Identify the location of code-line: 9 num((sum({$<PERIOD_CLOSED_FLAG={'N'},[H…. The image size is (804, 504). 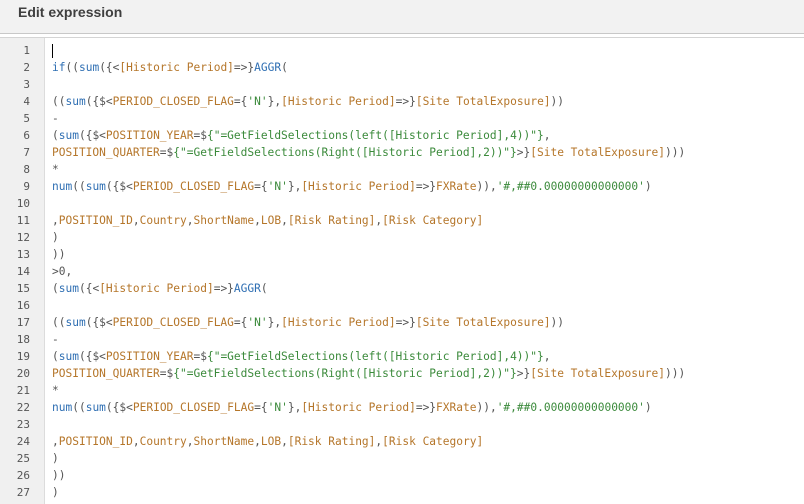
(402, 186).